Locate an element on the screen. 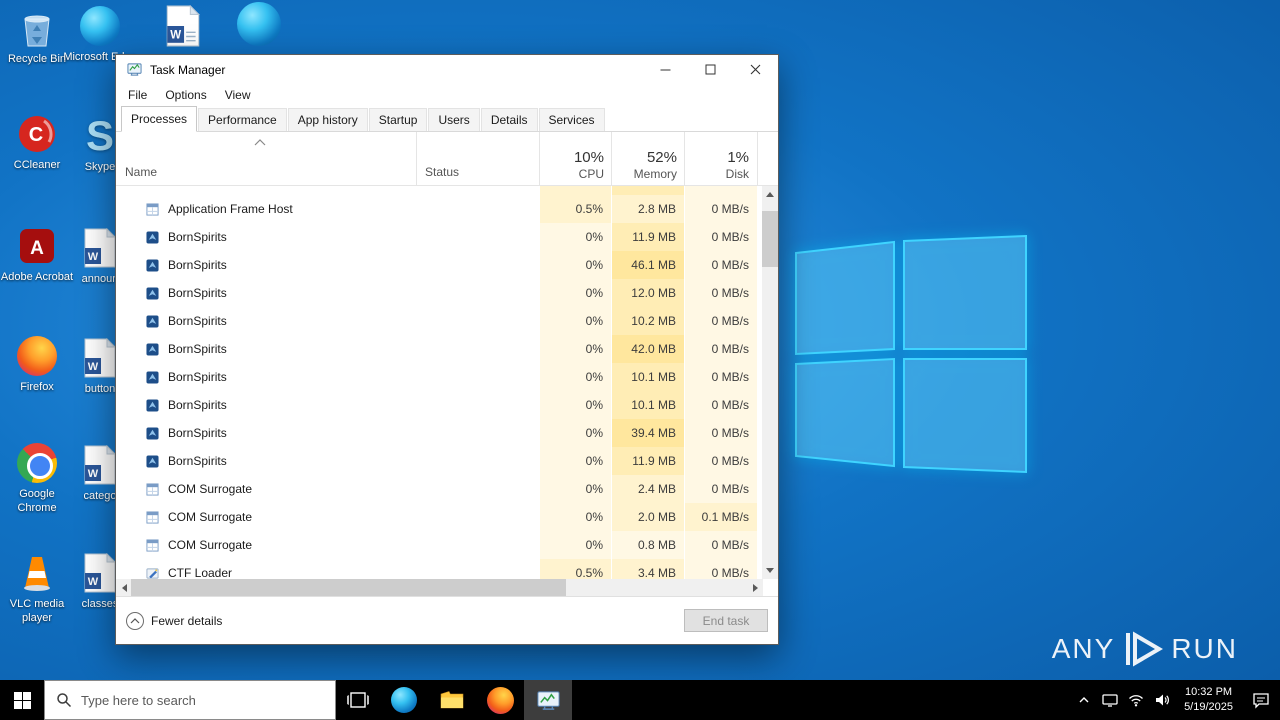 The image size is (1280, 720). maximize-button is located at coordinates (710, 69).